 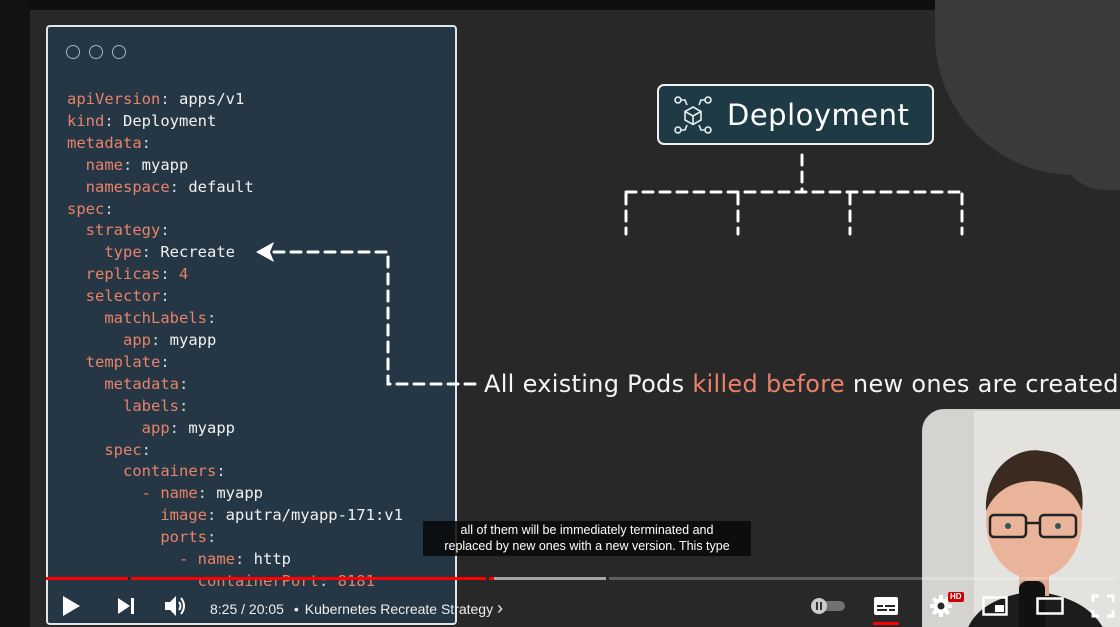 What do you see at coordinates (224, 609) in the screenshot?
I see `current-time: 8:25` at bounding box center [224, 609].